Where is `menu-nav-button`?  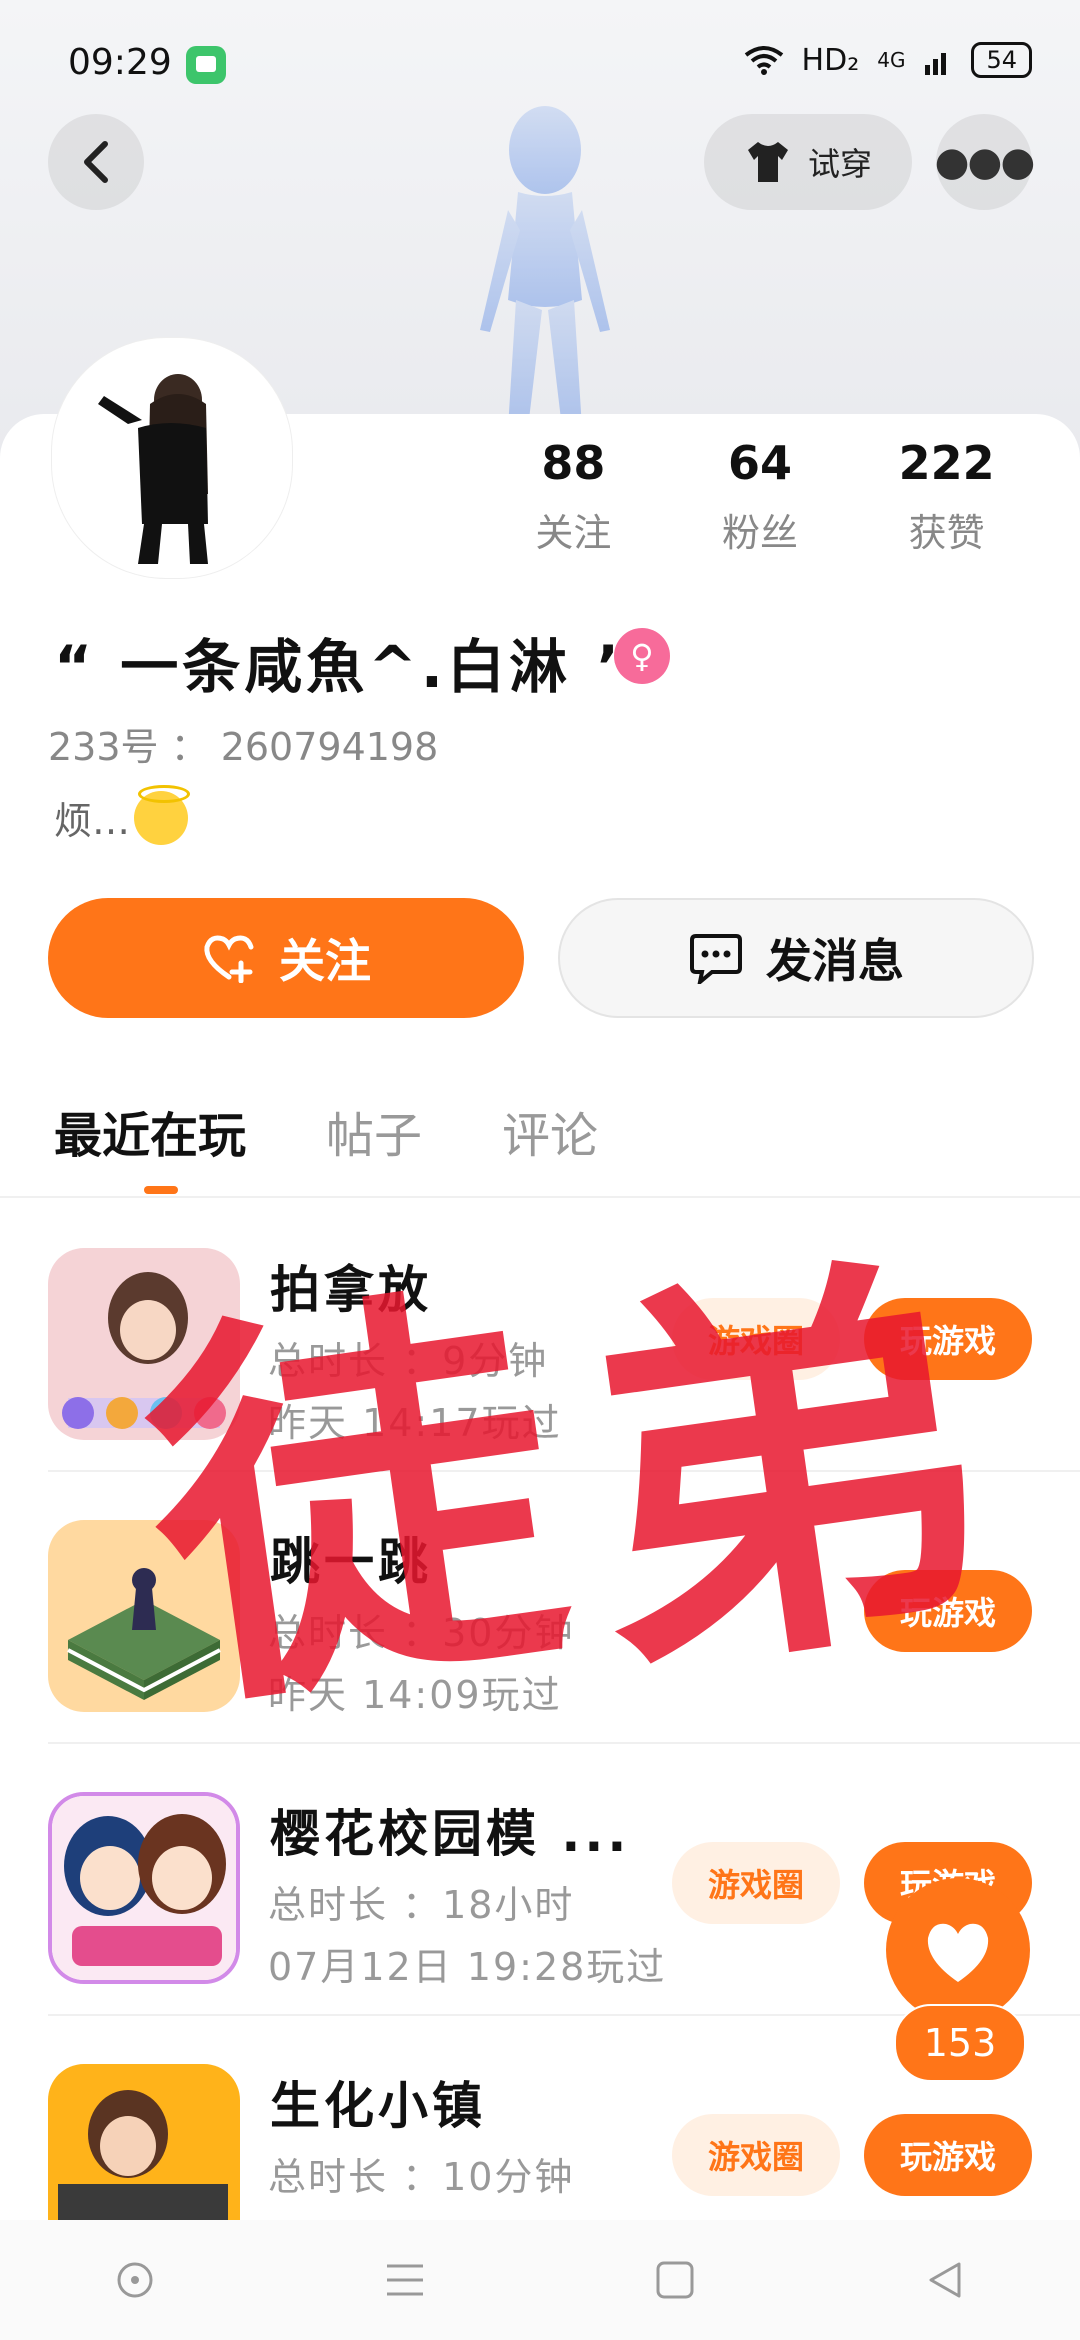
menu-nav-button is located at coordinates (405, 2280).